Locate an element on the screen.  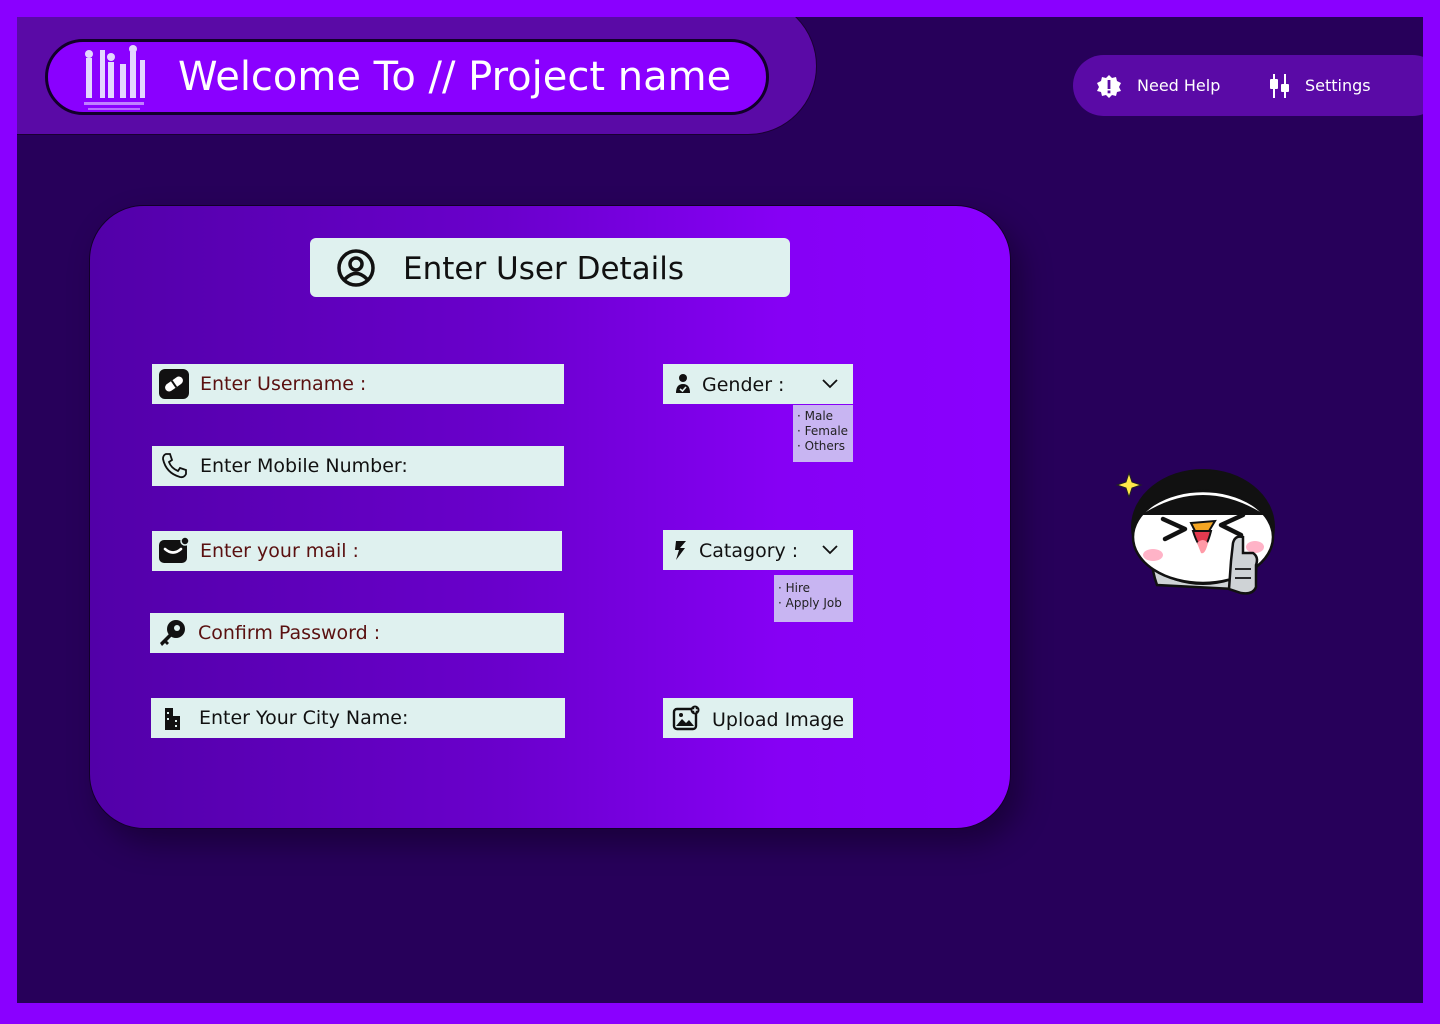
lightning-icon is located at coordinates (680, 550).